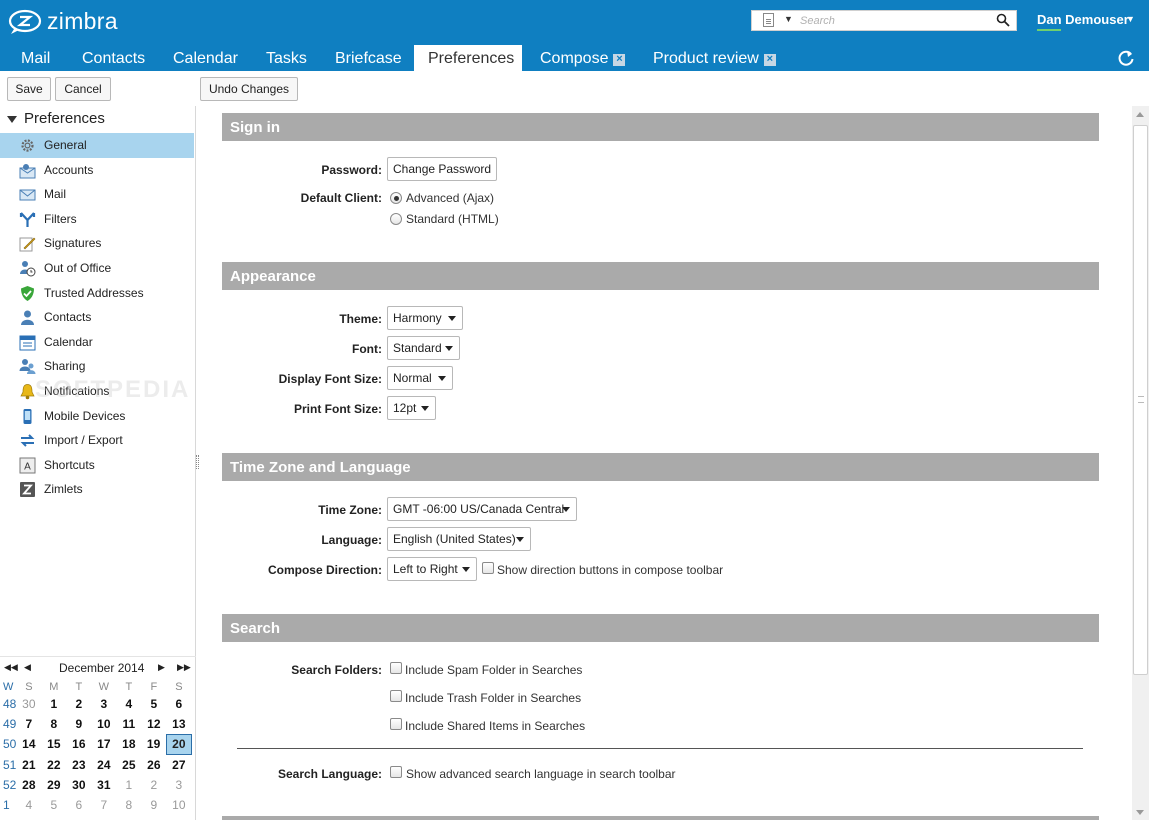 The width and height of the screenshot is (1149, 820). Describe the element at coordinates (432, 569) in the screenshot. I see `compose-direction-select: Left to Right` at that location.